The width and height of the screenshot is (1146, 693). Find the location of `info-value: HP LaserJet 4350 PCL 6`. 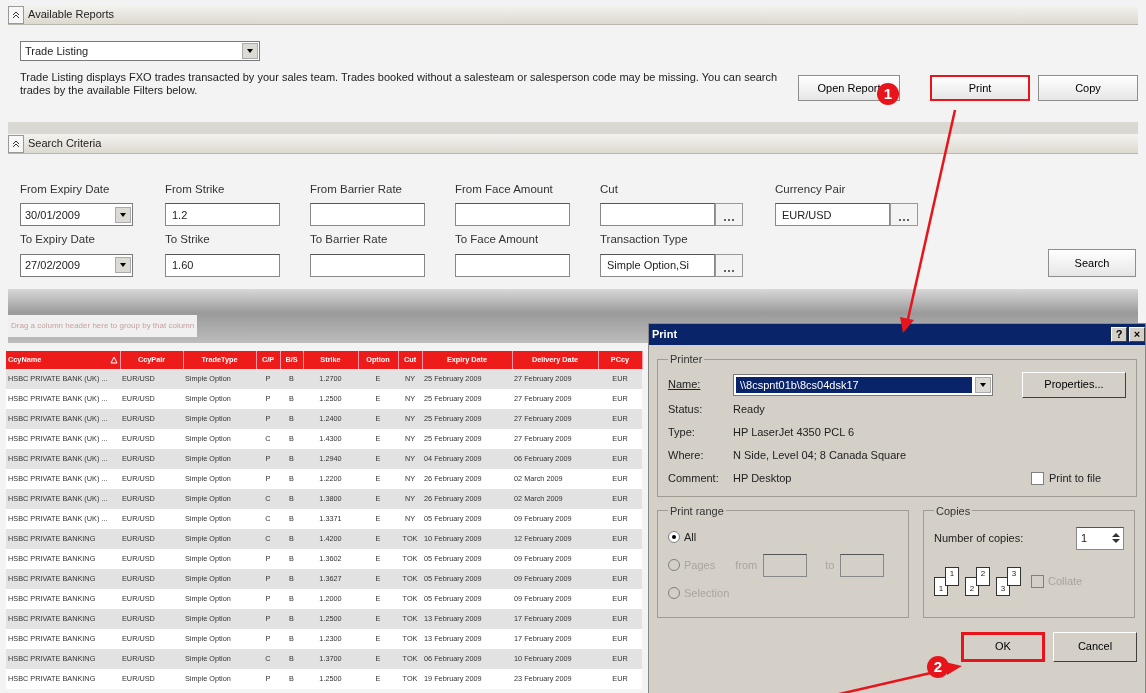

info-value: HP LaserJet 4350 PCL 6 is located at coordinates (794, 432).